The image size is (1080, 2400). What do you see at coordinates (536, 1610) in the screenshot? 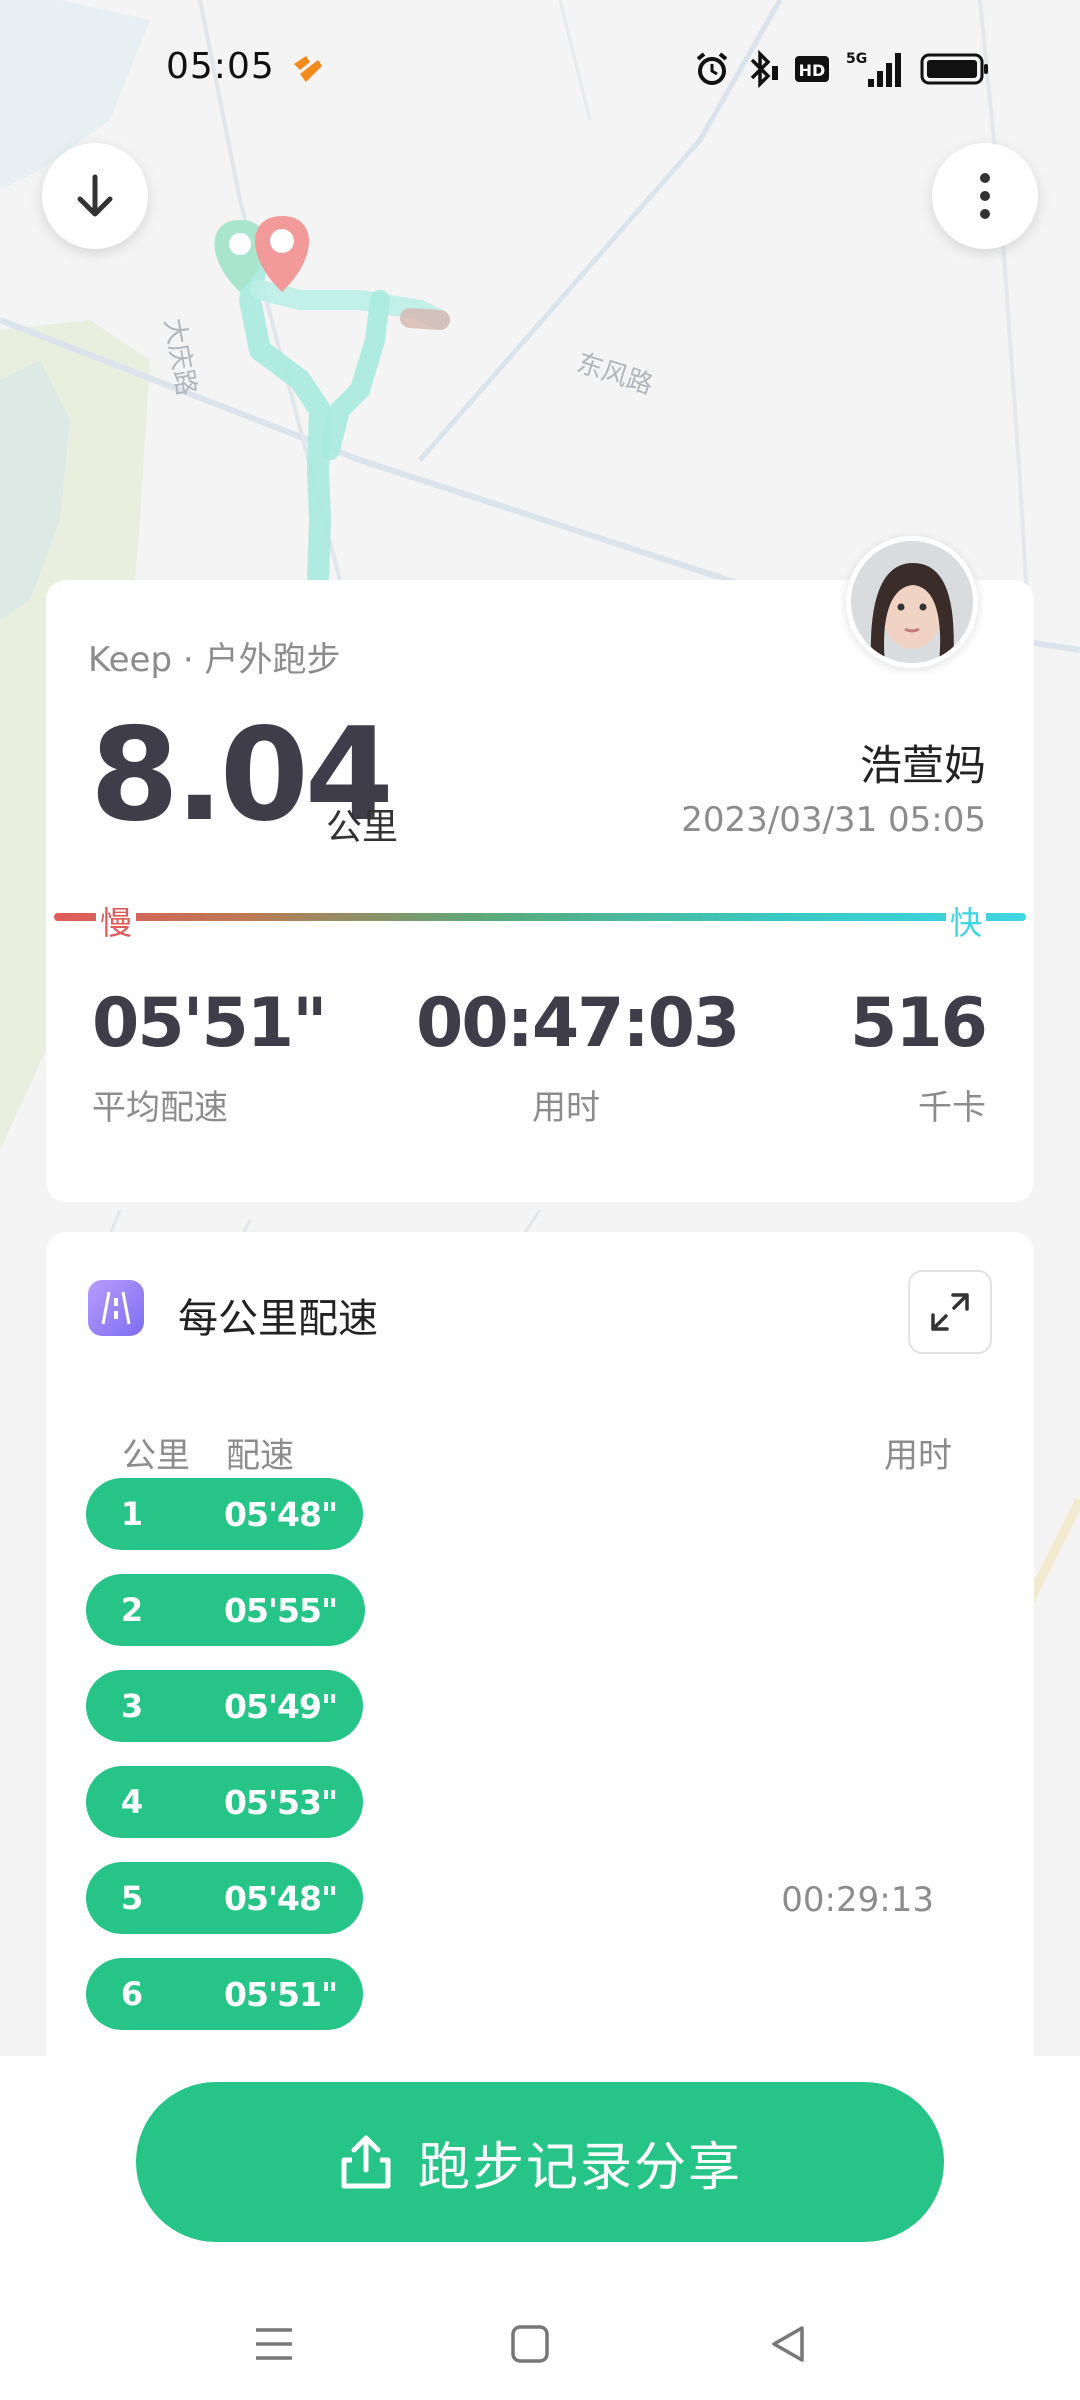
I see `split-row: 2 05'55"` at bounding box center [536, 1610].